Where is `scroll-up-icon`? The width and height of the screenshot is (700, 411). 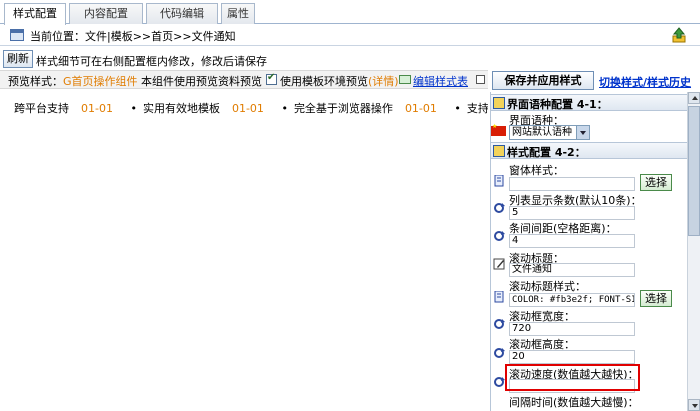 scroll-up-icon is located at coordinates (694, 98).